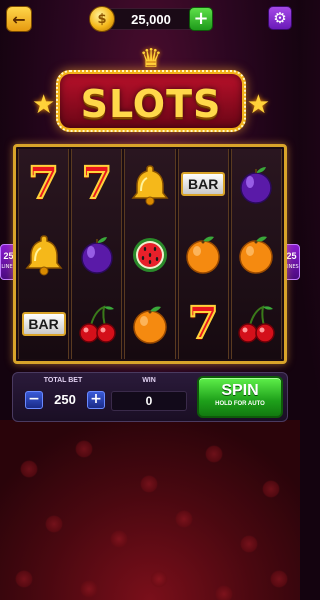  I want to click on arrow-left-icon: ←, so click(19, 19).